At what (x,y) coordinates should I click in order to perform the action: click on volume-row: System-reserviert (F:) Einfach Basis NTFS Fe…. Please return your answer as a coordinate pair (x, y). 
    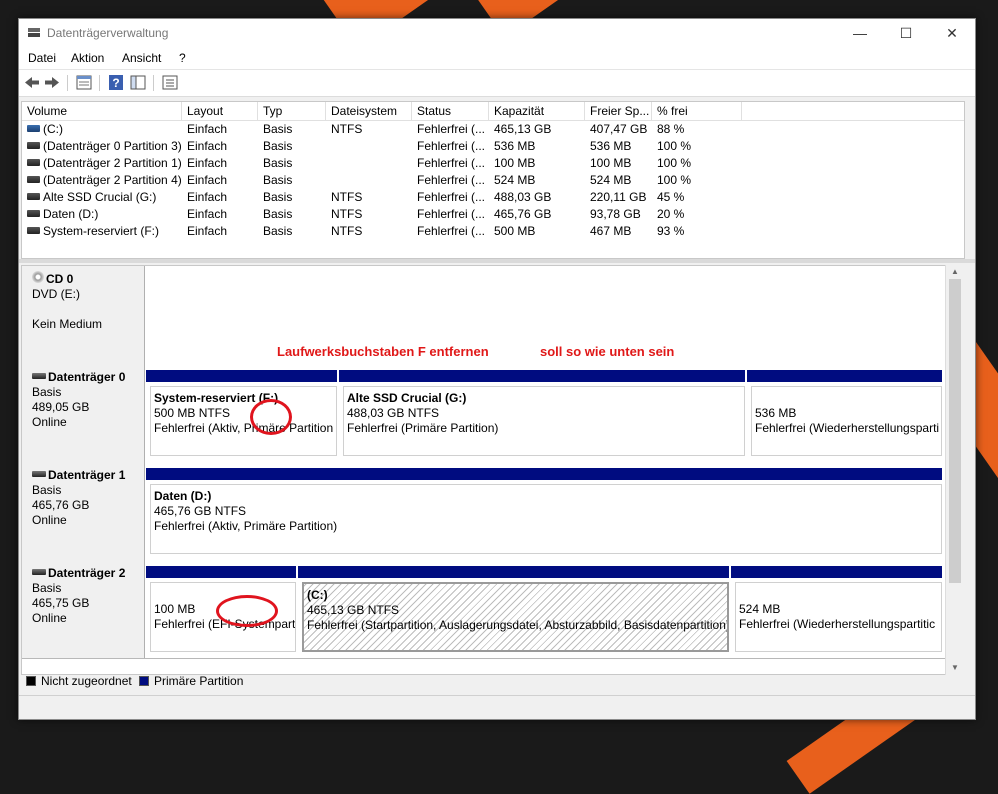
    Looking at the image, I should click on (493, 231).